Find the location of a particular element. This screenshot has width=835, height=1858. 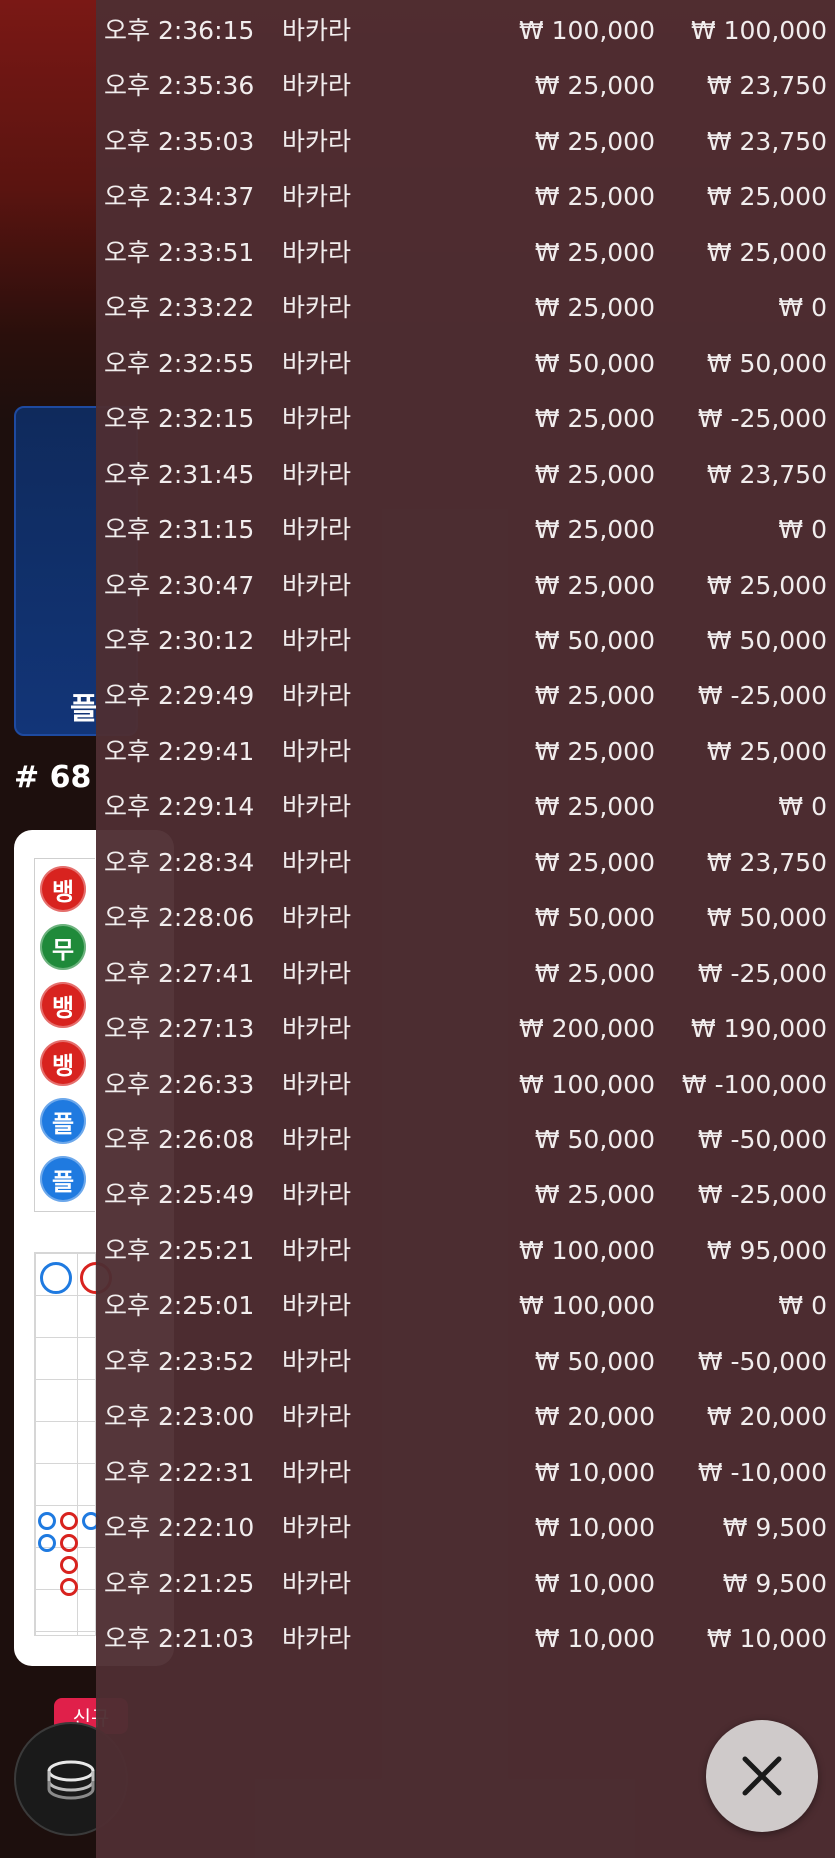

history-time: 오후 2:33:51 is located at coordinates (179, 252).